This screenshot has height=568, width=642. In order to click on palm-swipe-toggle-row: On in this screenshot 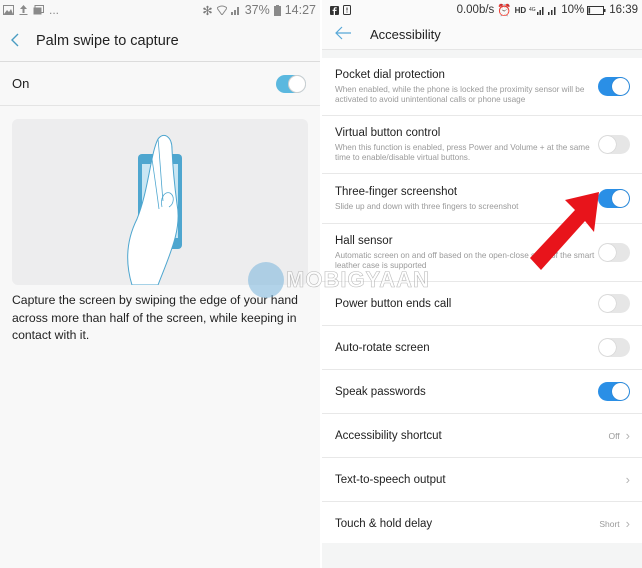, I will do `click(160, 84)`.